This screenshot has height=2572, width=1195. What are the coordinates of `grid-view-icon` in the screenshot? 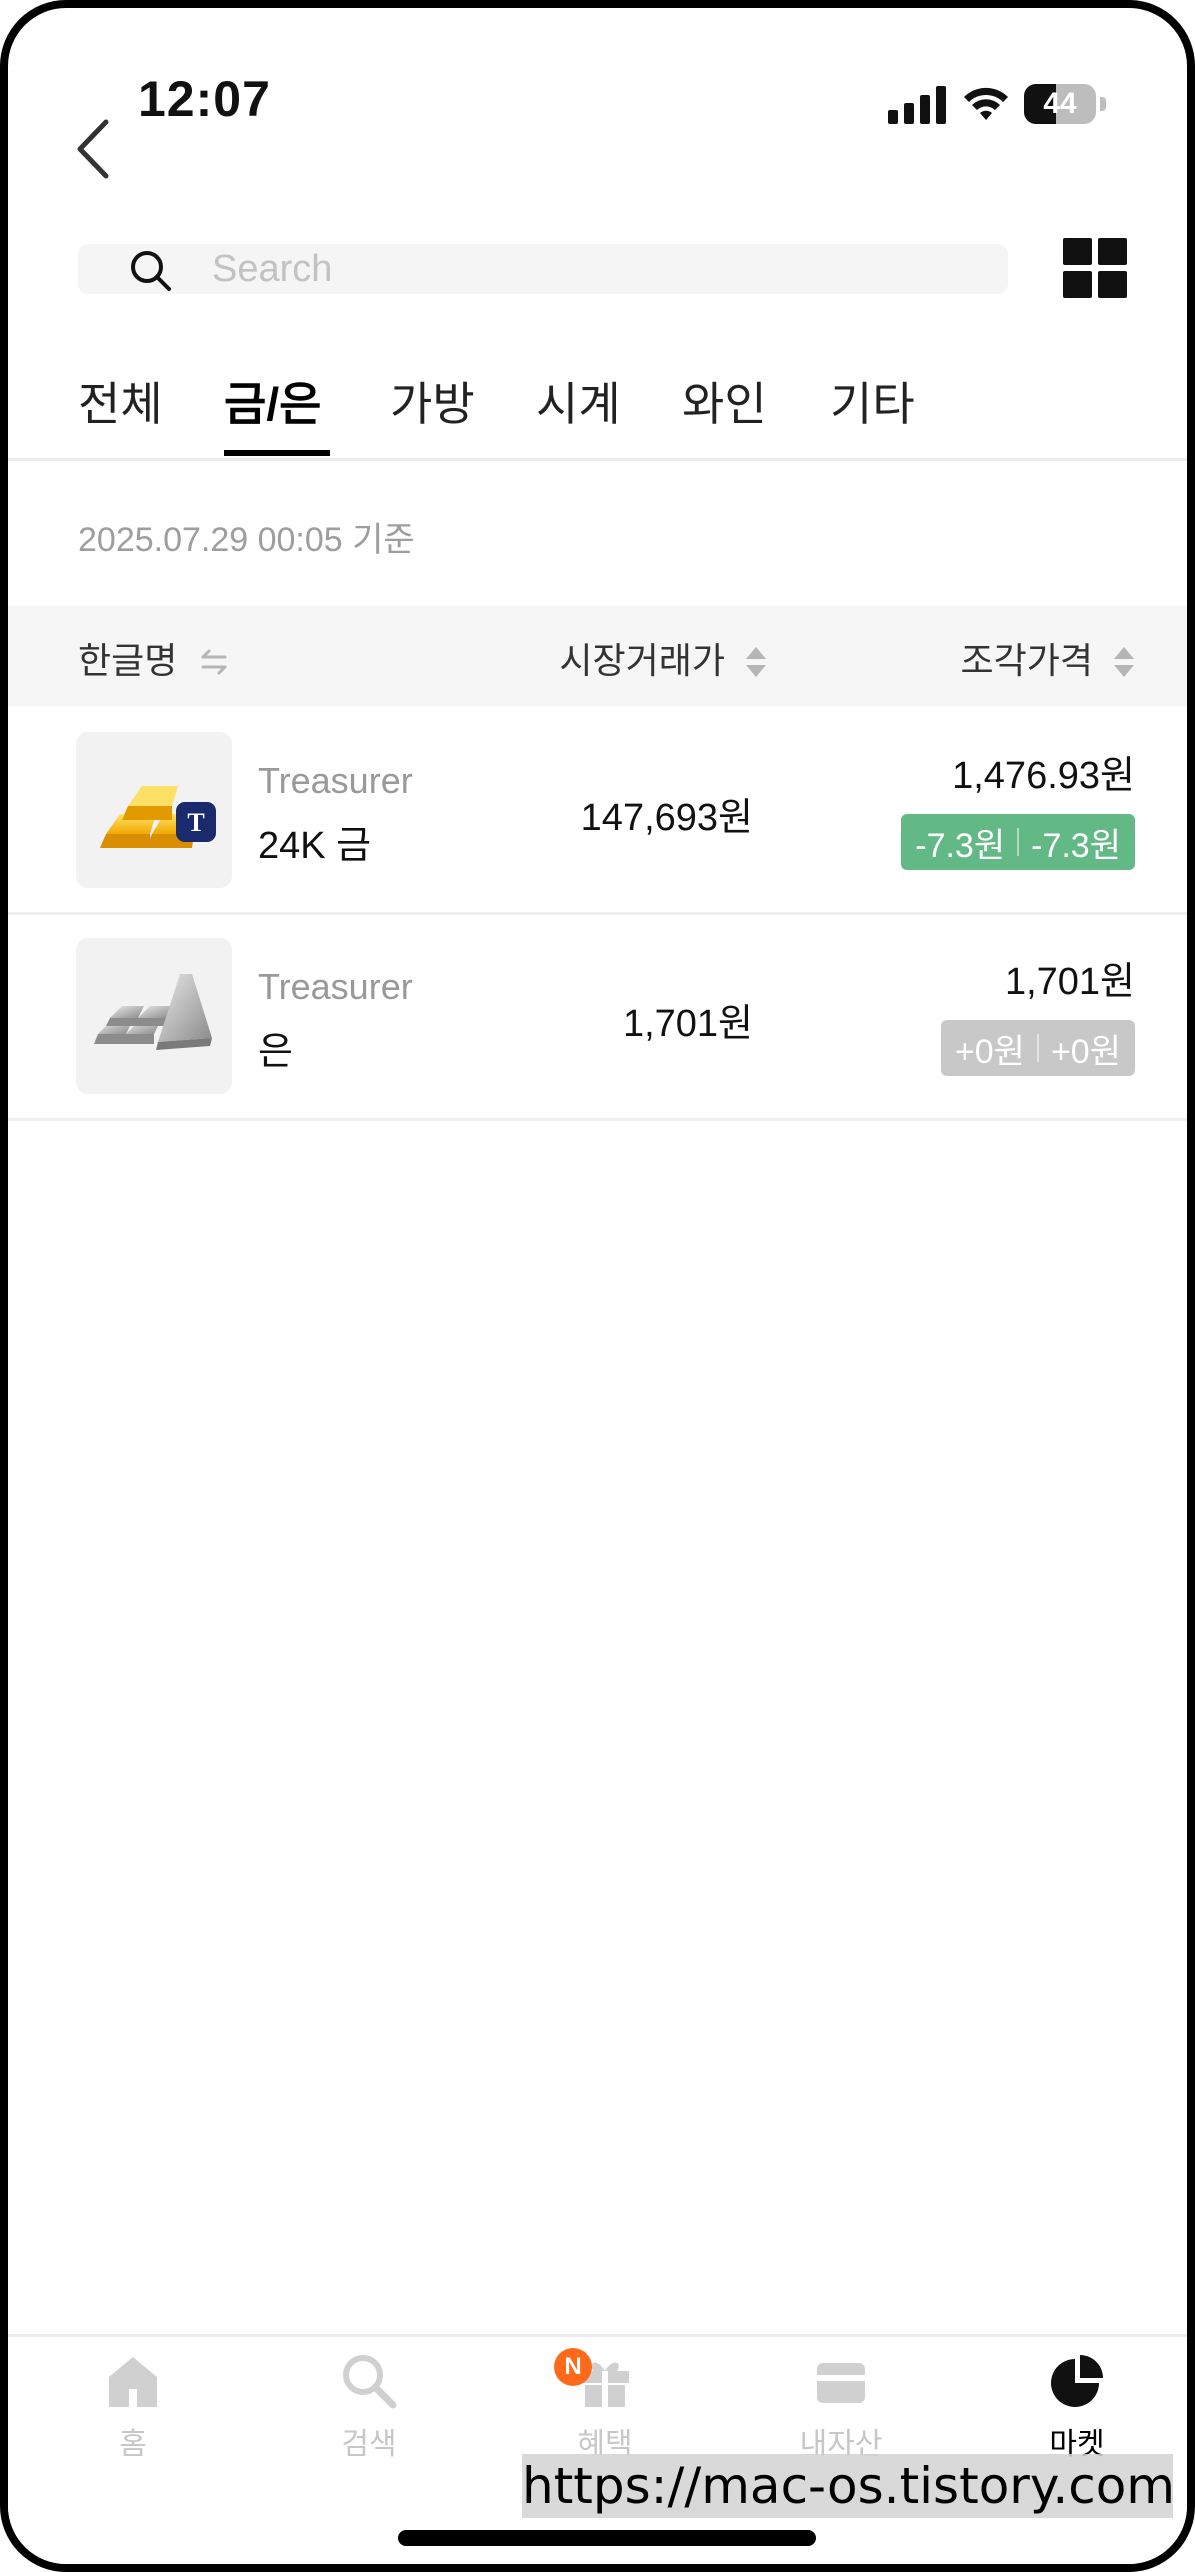 It's located at (1095, 268).